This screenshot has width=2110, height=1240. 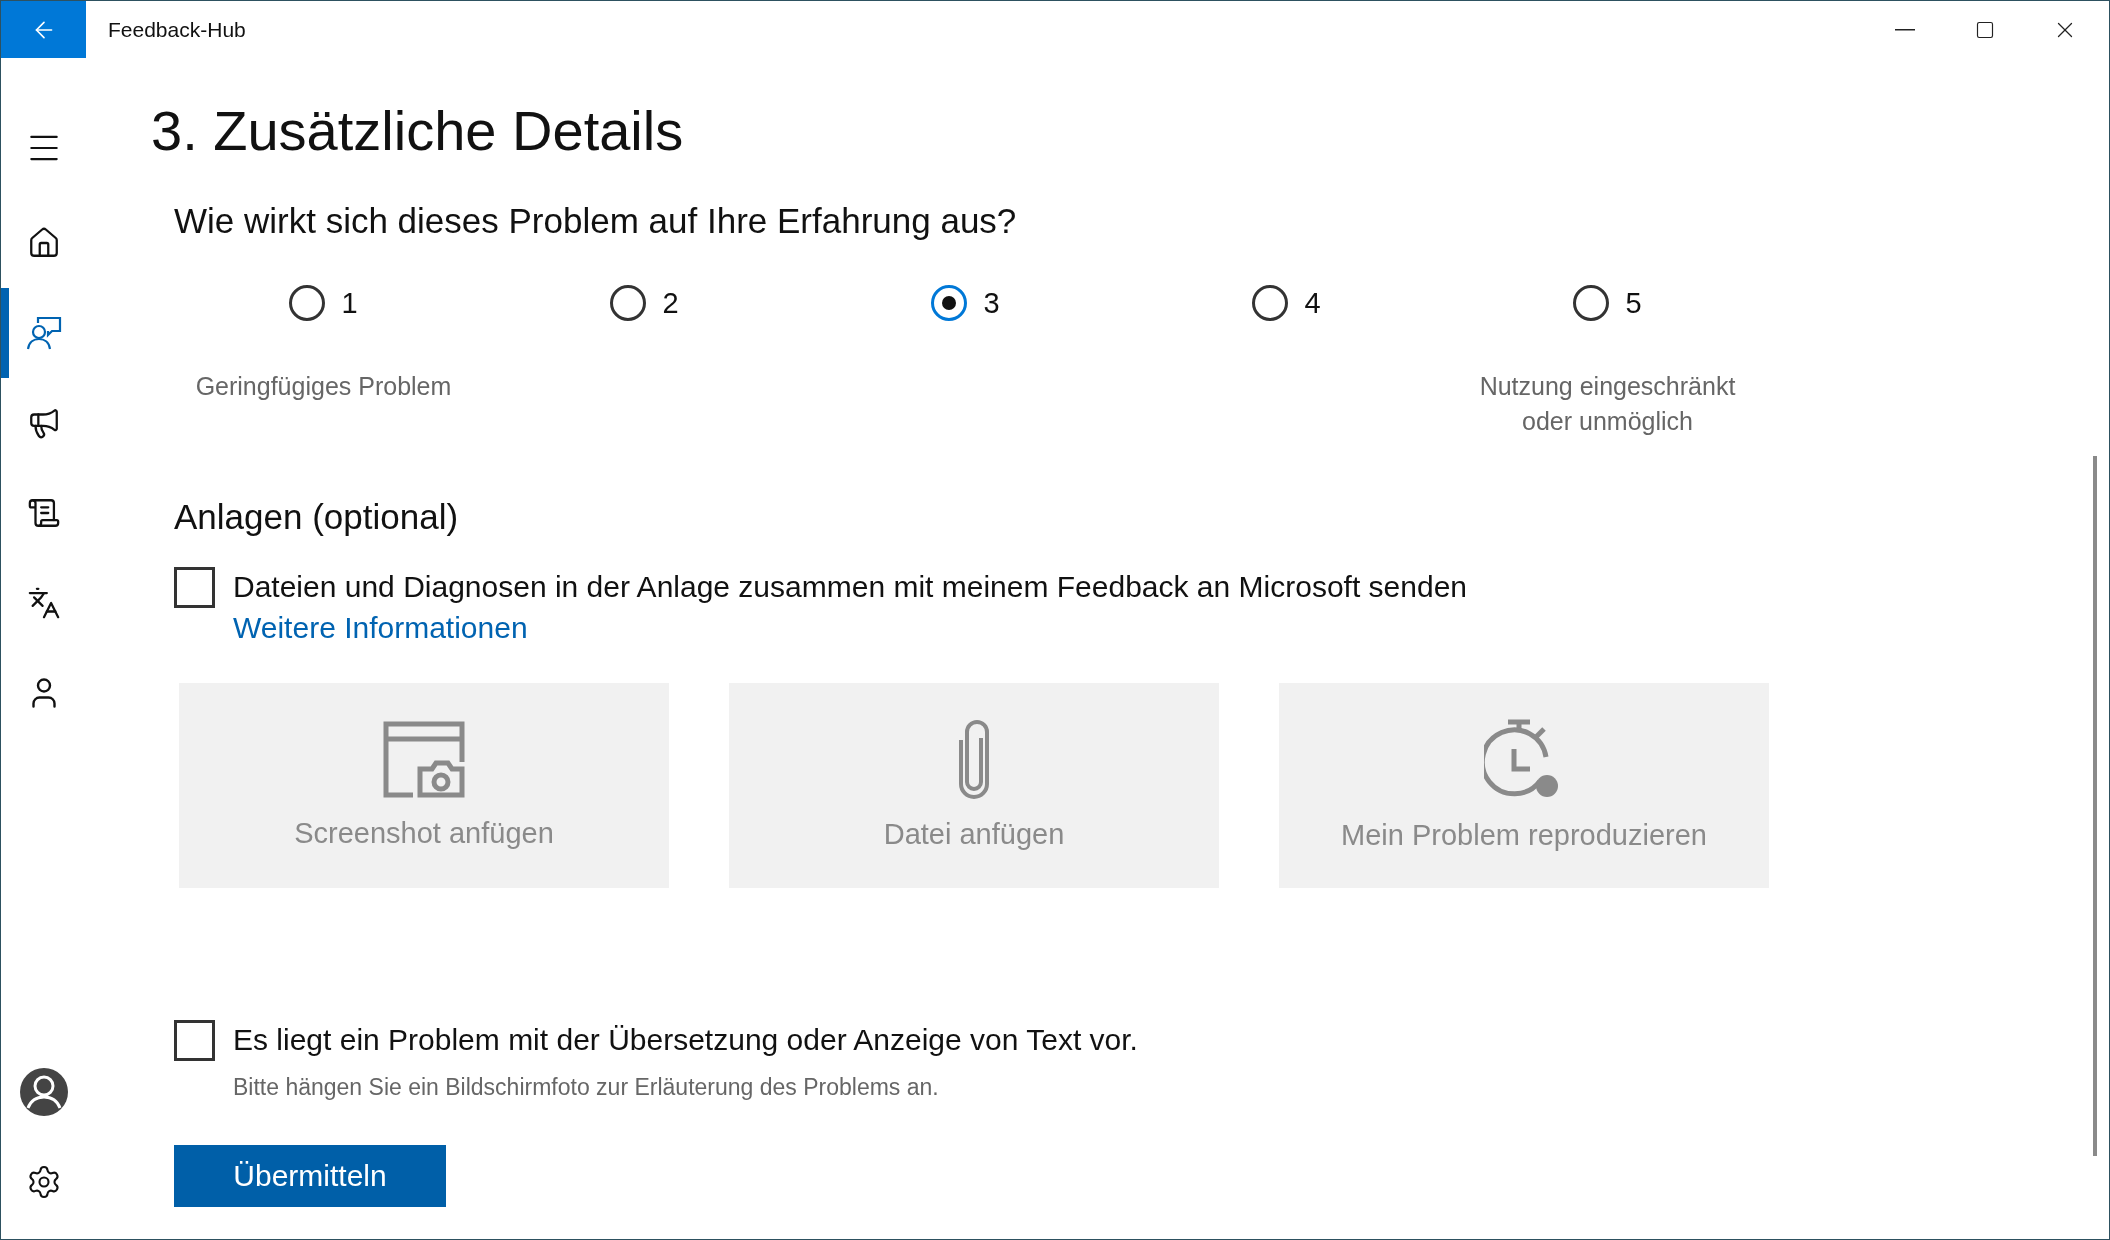 What do you see at coordinates (43, 1092) in the screenshot?
I see `avatar-icon` at bounding box center [43, 1092].